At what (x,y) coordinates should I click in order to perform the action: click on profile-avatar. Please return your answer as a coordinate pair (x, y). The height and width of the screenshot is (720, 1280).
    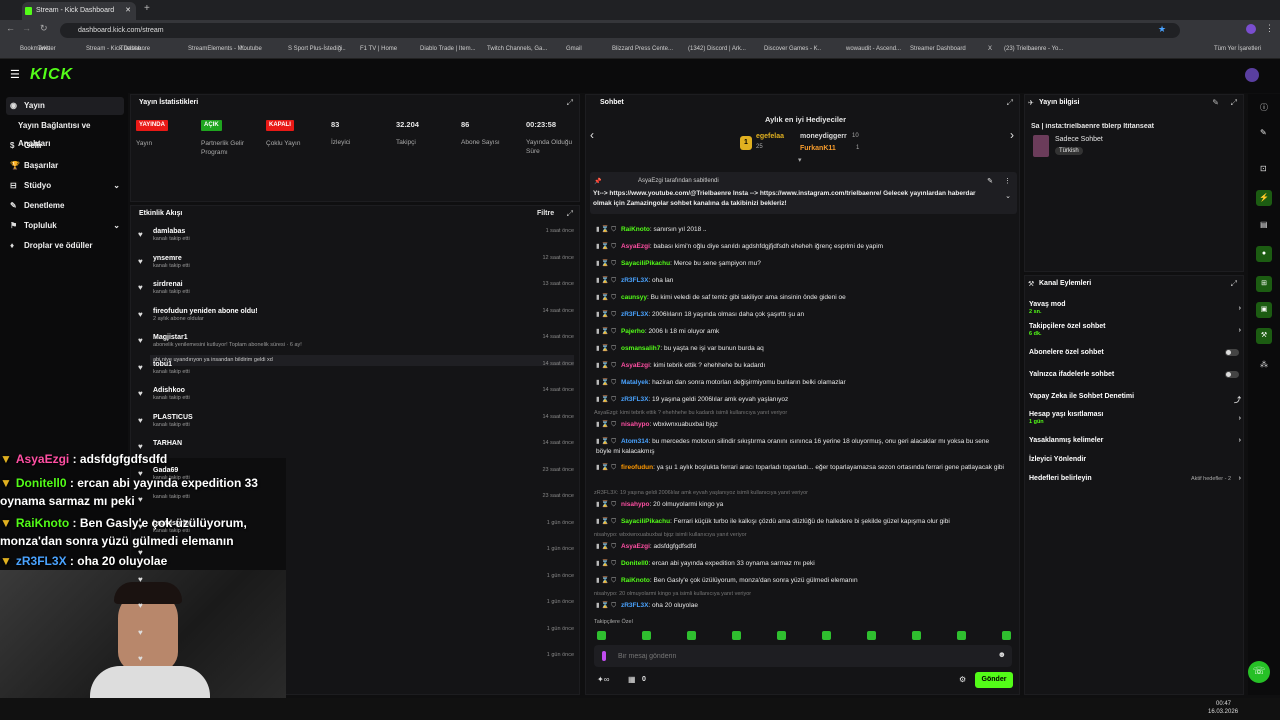
    Looking at the image, I should click on (1251, 29).